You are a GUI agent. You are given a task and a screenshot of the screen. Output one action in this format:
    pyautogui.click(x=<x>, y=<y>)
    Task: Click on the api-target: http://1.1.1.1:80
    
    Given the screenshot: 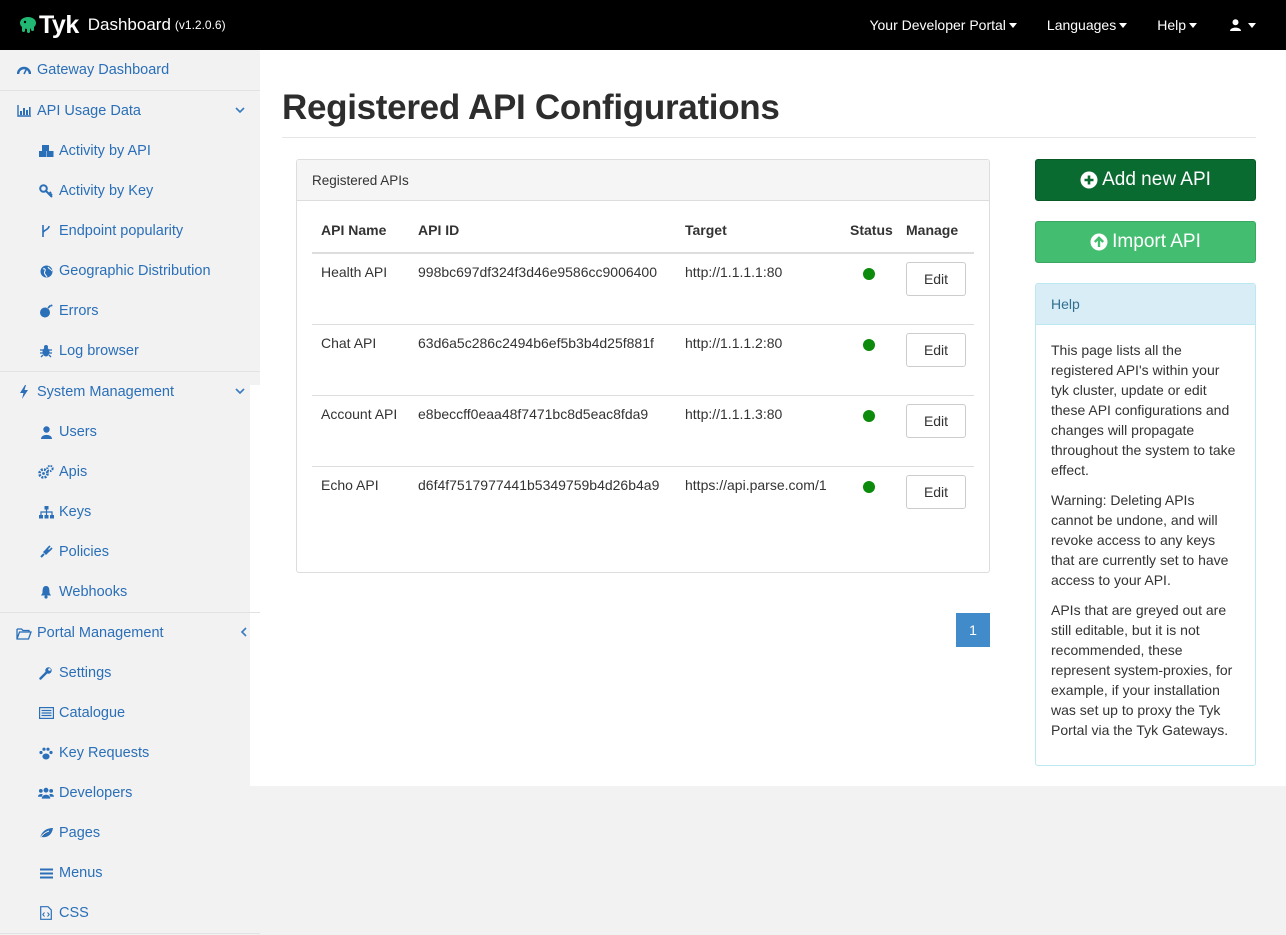 What is the action you would take?
    pyautogui.click(x=734, y=272)
    